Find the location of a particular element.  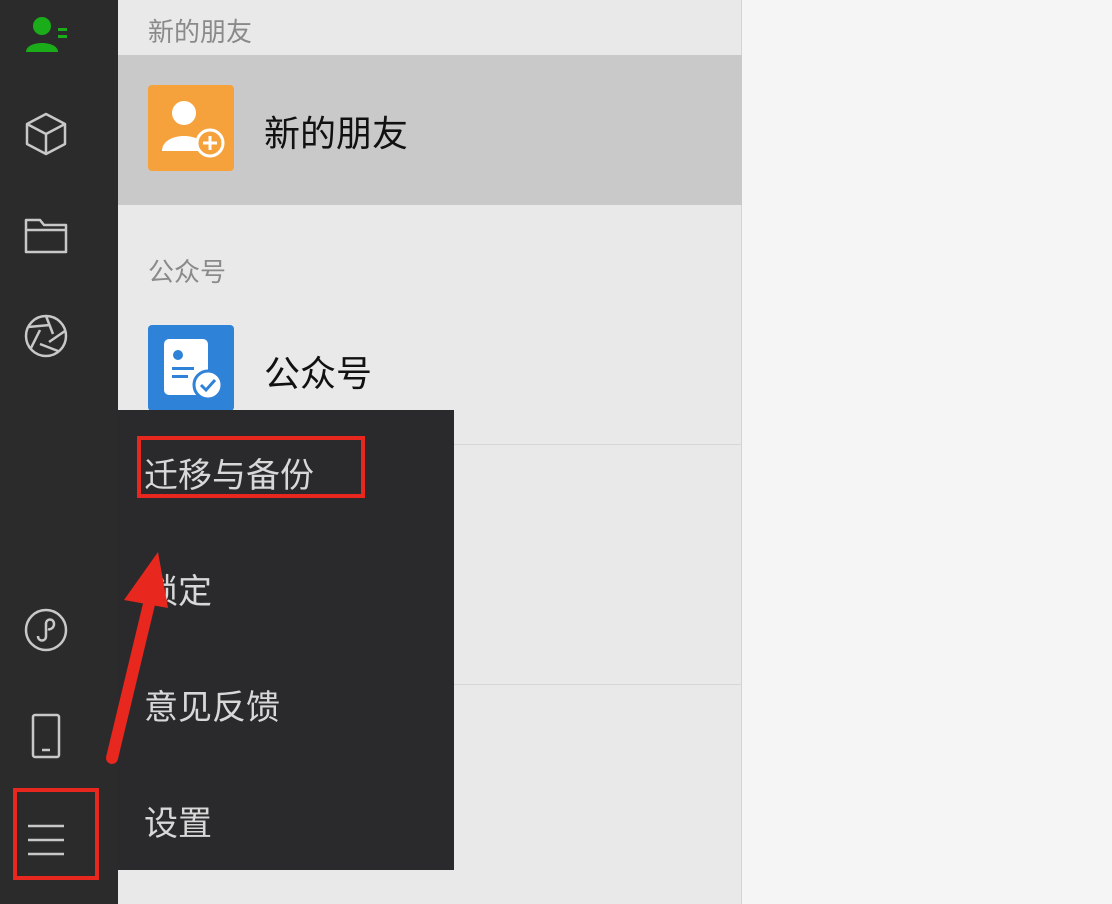

contacts-icon is located at coordinates (46, 34).